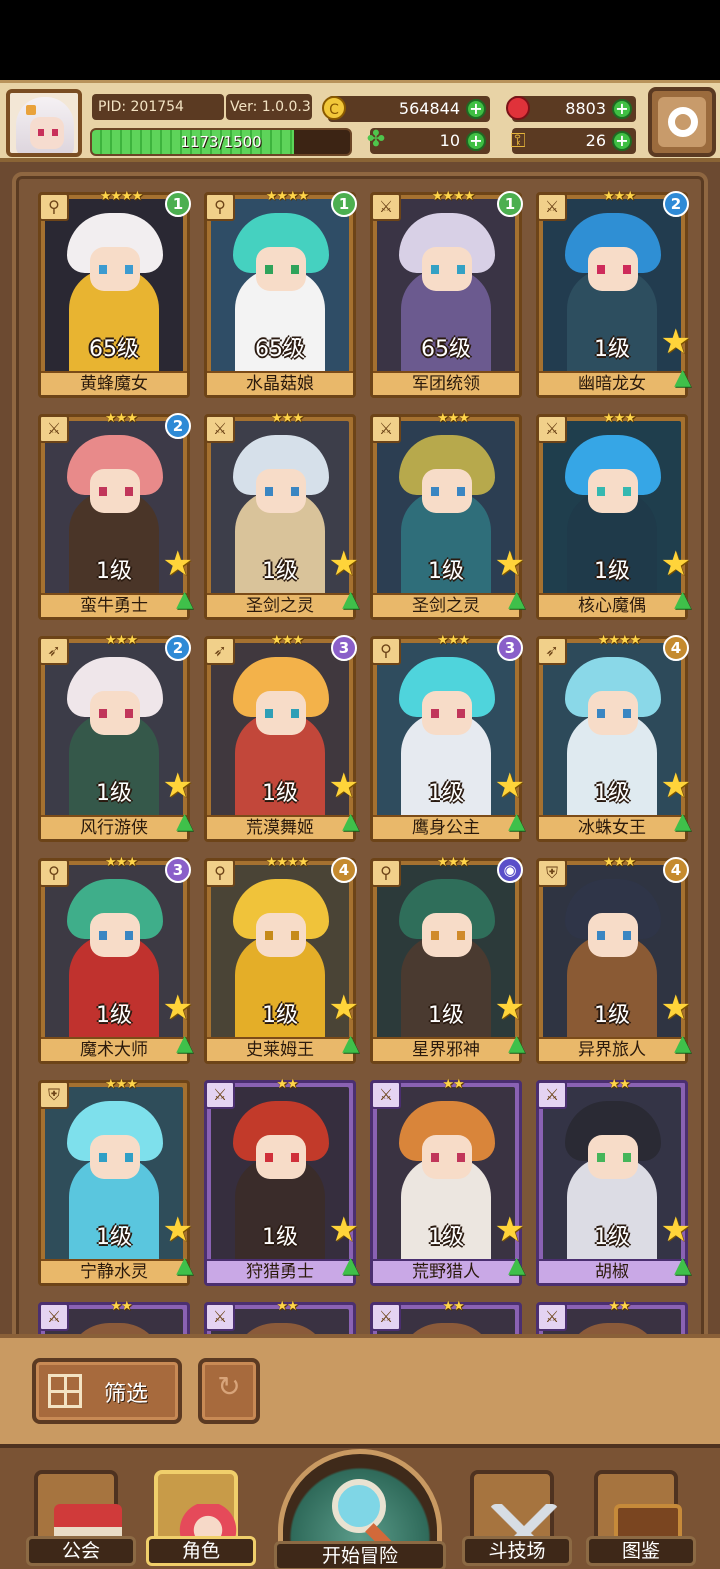  What do you see at coordinates (517, 1551) in the screenshot?
I see `nav-arena-label: 斗技场` at bounding box center [517, 1551].